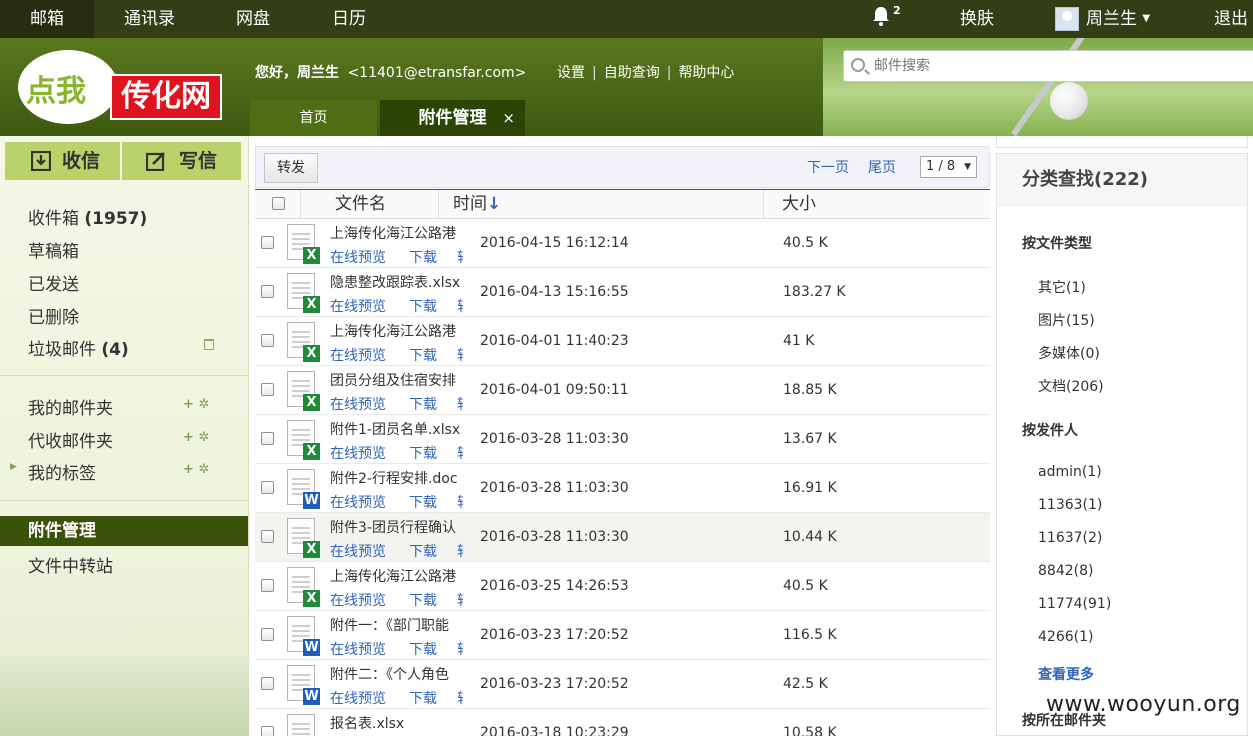  I want to click on sender-item: 11637(2), so click(1070, 538).